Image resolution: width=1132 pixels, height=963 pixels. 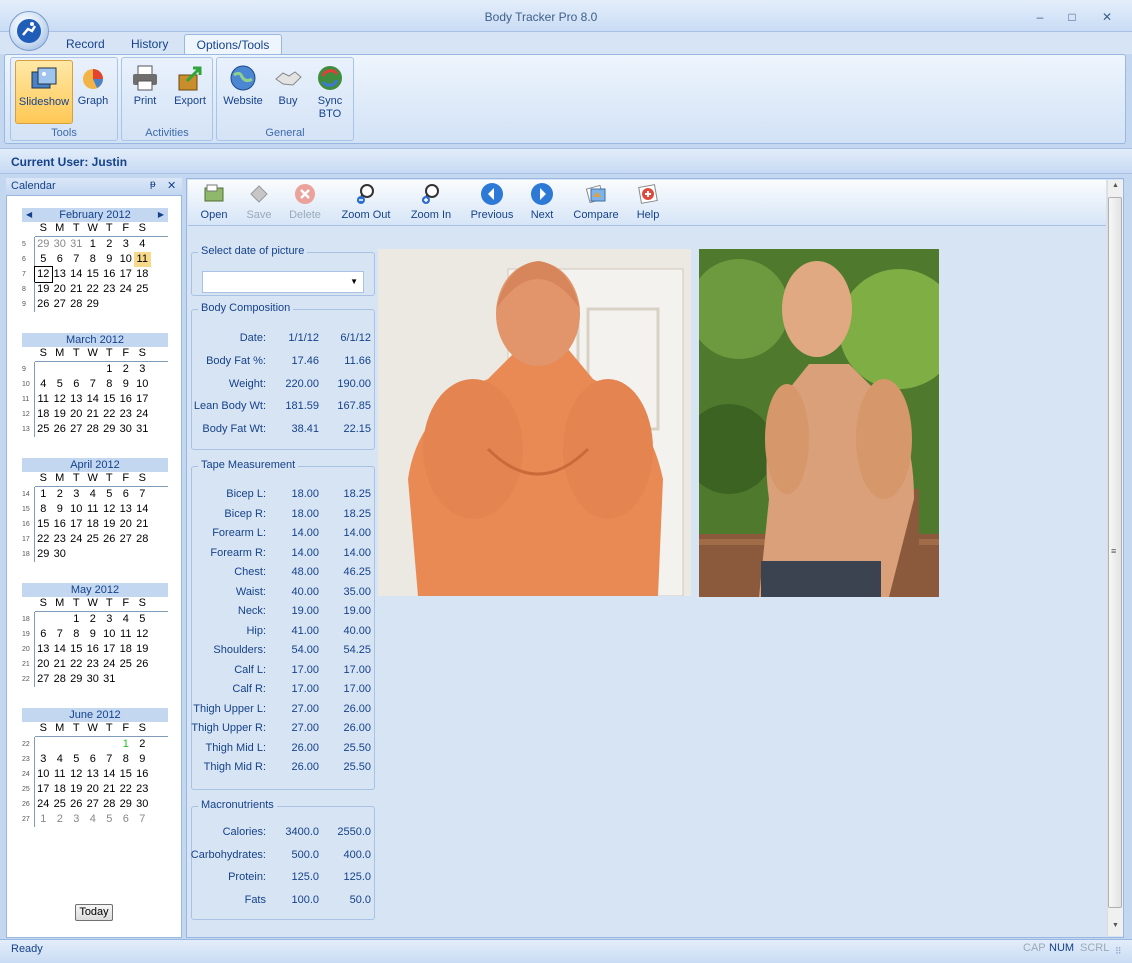 I want to click on website-button: Website, so click(x=243, y=92).